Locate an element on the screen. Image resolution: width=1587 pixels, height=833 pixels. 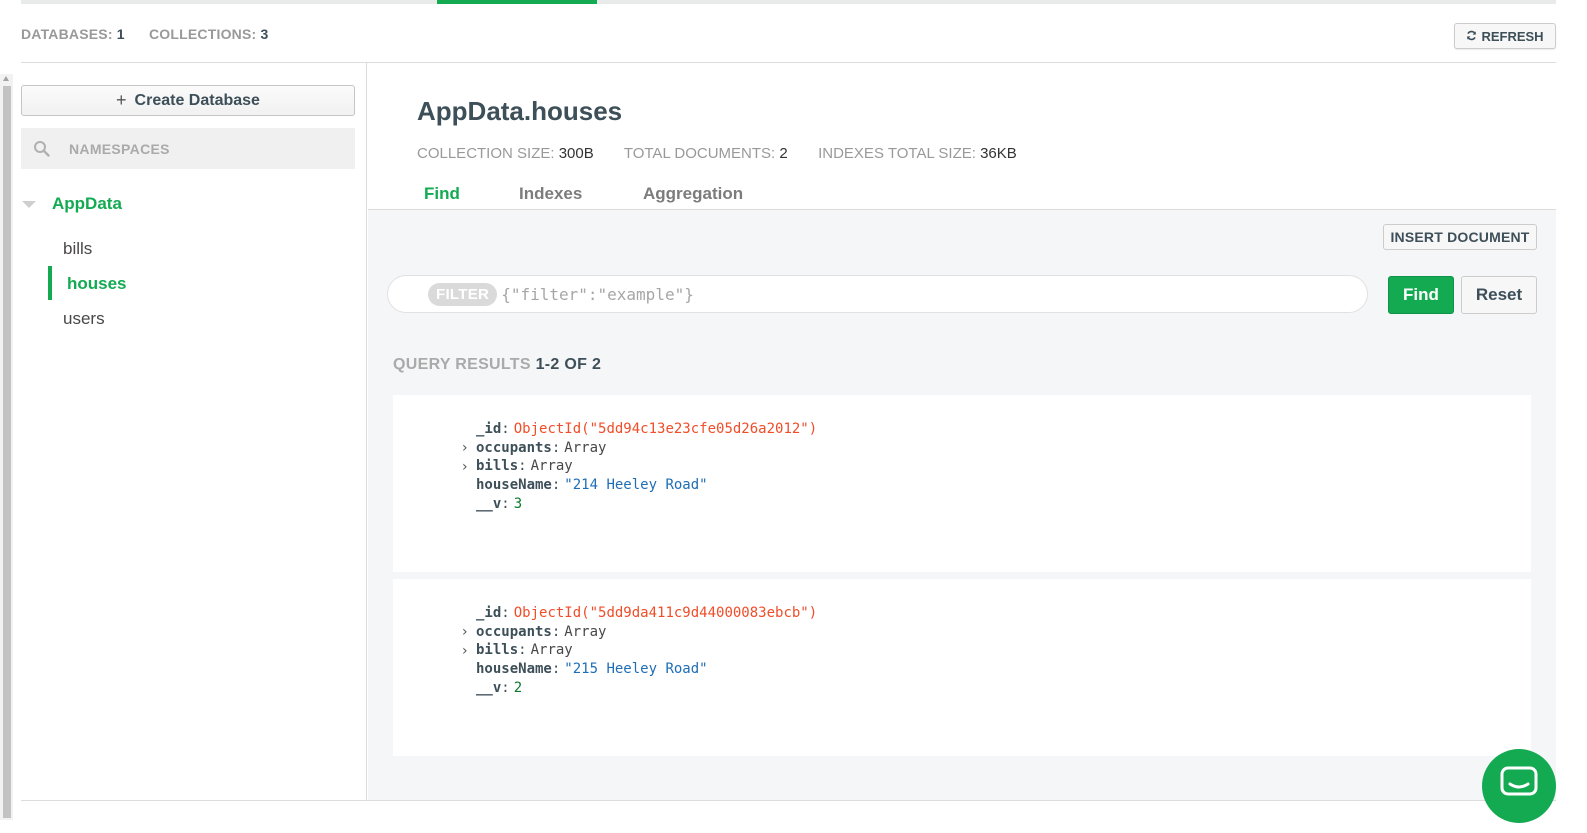
namespace-search-input is located at coordinates (199, 148).